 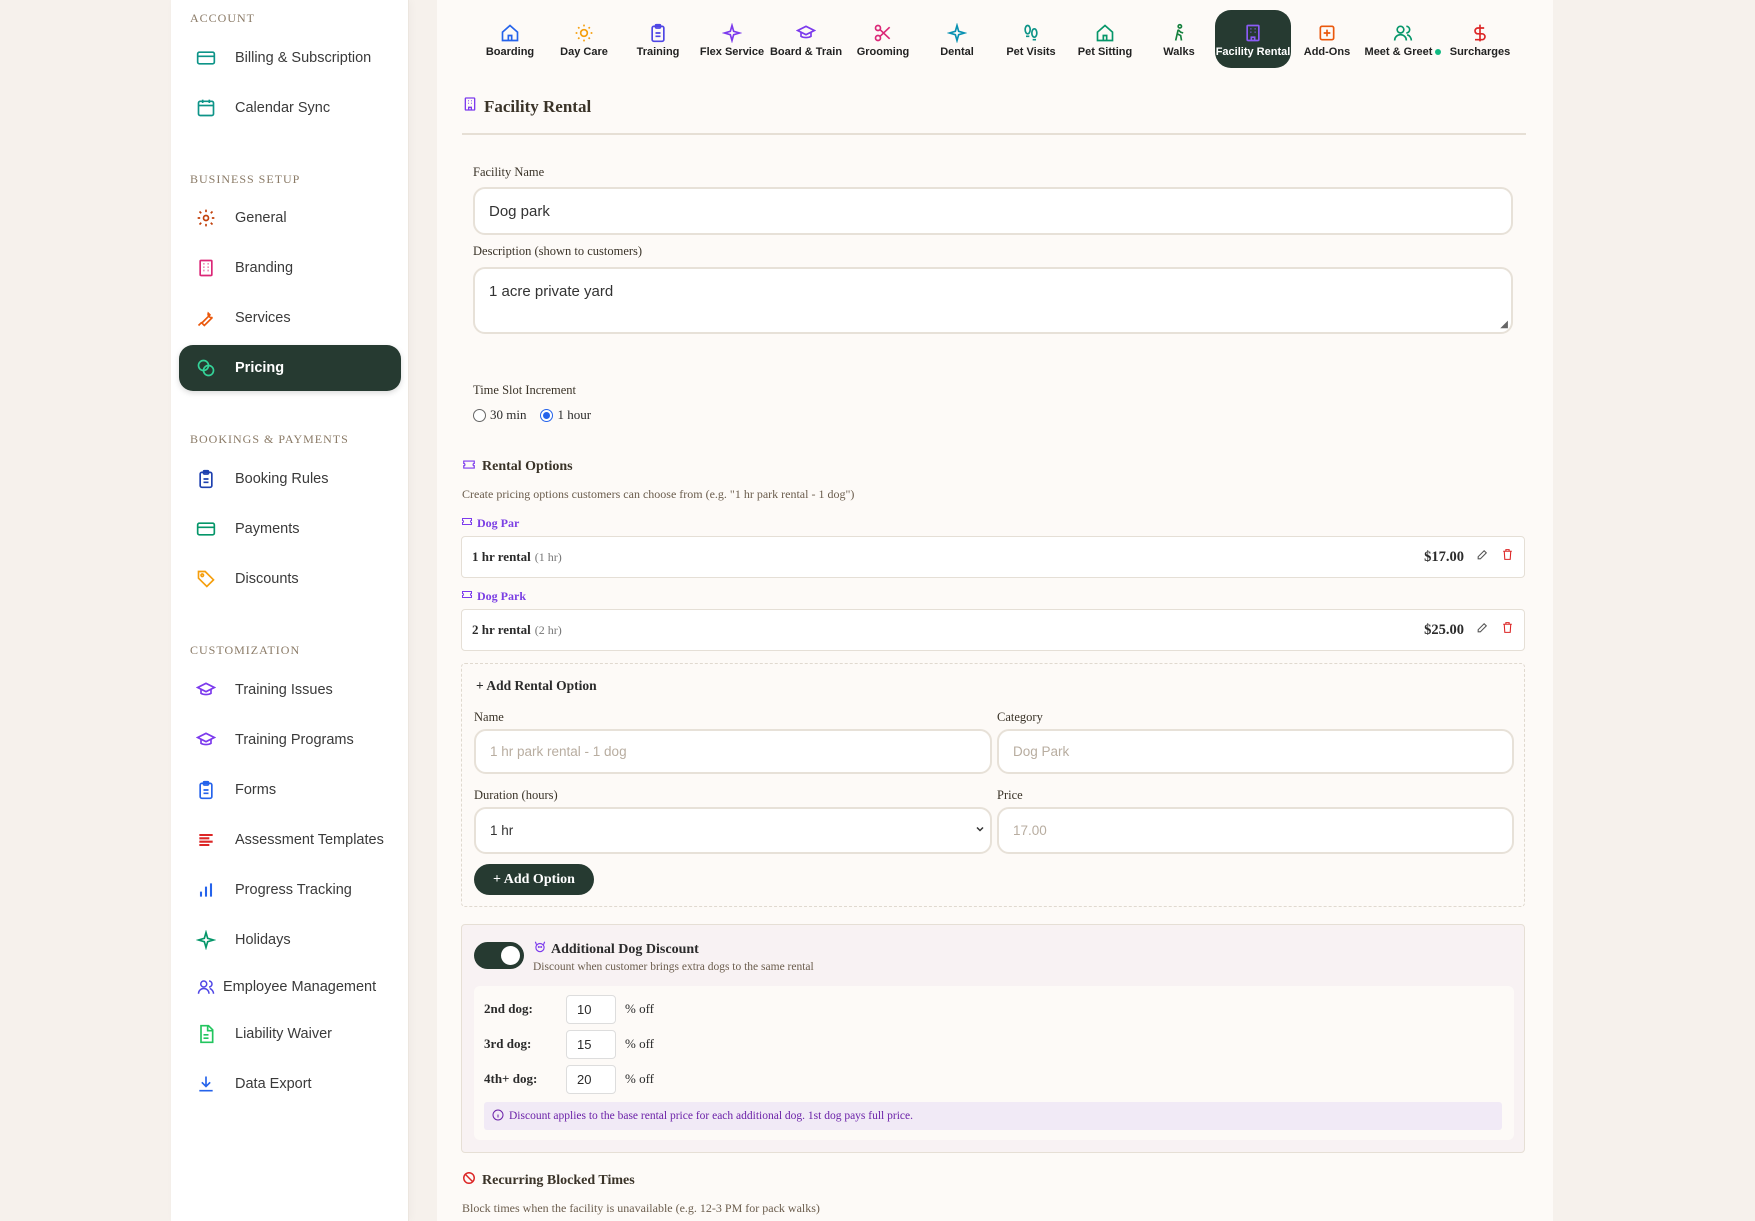 I want to click on price-input: 17.00, so click(x=1255, y=830).